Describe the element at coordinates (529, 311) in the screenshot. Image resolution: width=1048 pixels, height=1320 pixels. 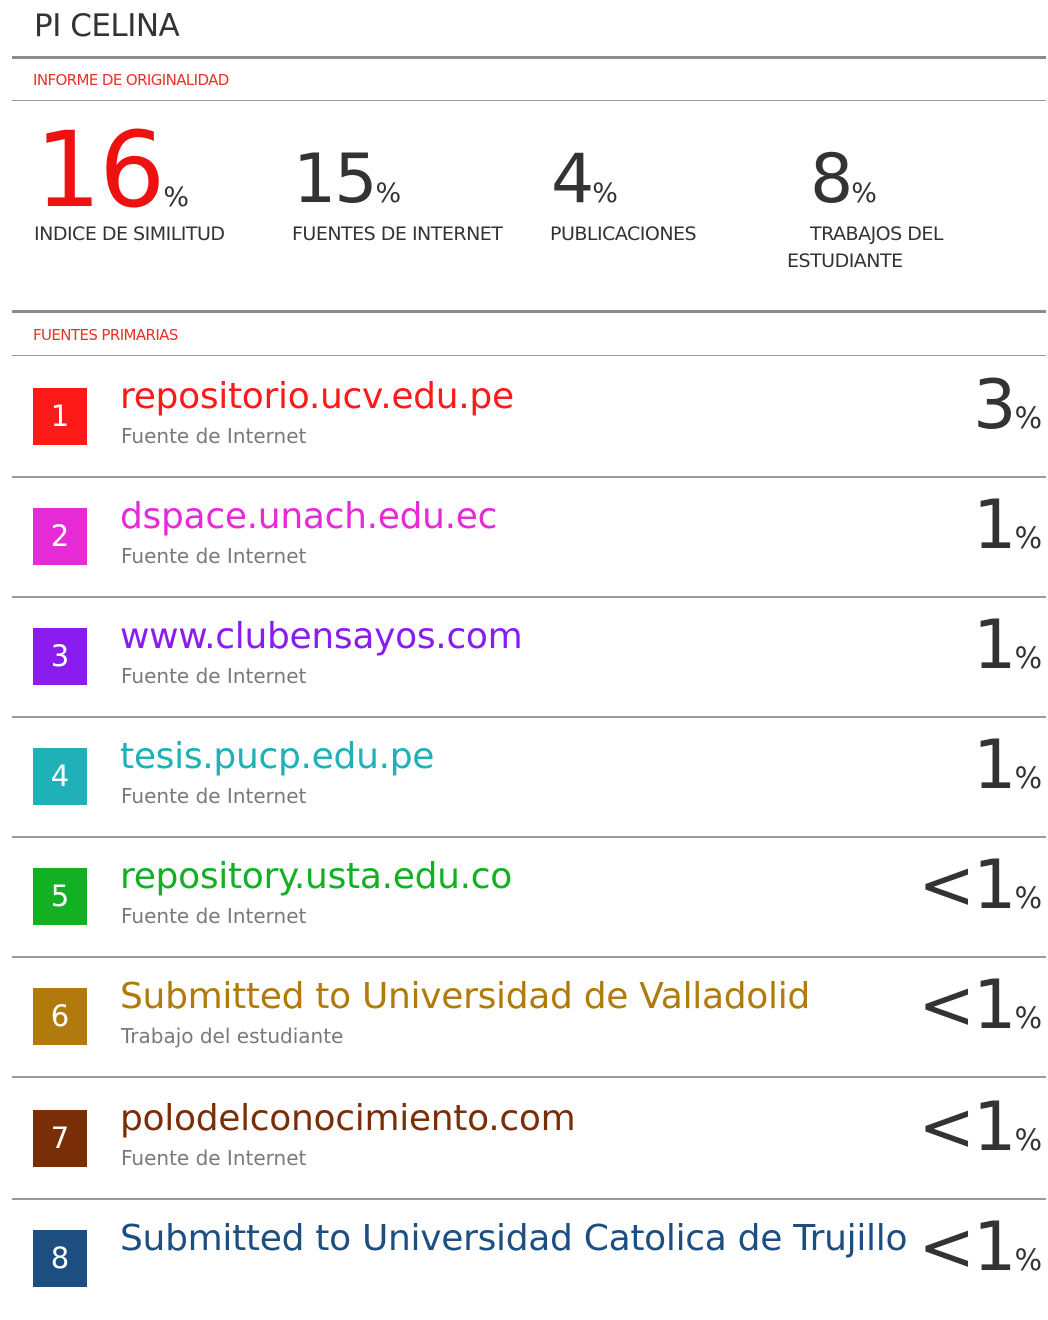
I see `stats-divider` at that location.